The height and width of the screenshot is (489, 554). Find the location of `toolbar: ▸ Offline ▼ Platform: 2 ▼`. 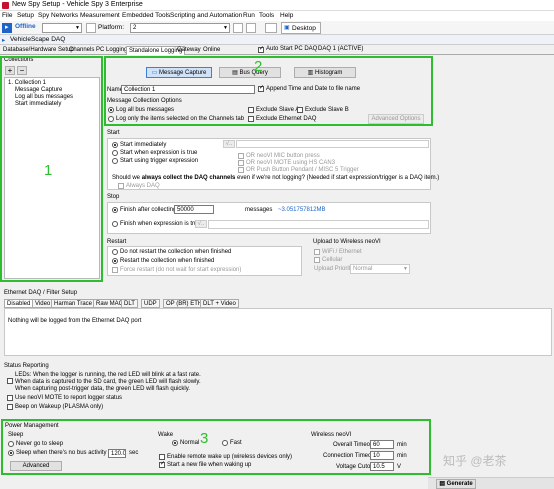

toolbar: ▸ Offline ▼ Platform: 2 ▼ is located at coordinates (277, 28).